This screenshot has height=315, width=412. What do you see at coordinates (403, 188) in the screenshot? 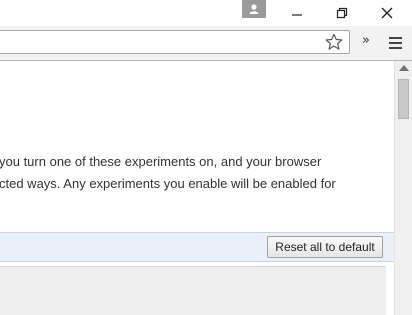
I see `vertical-scrollbar` at bounding box center [403, 188].